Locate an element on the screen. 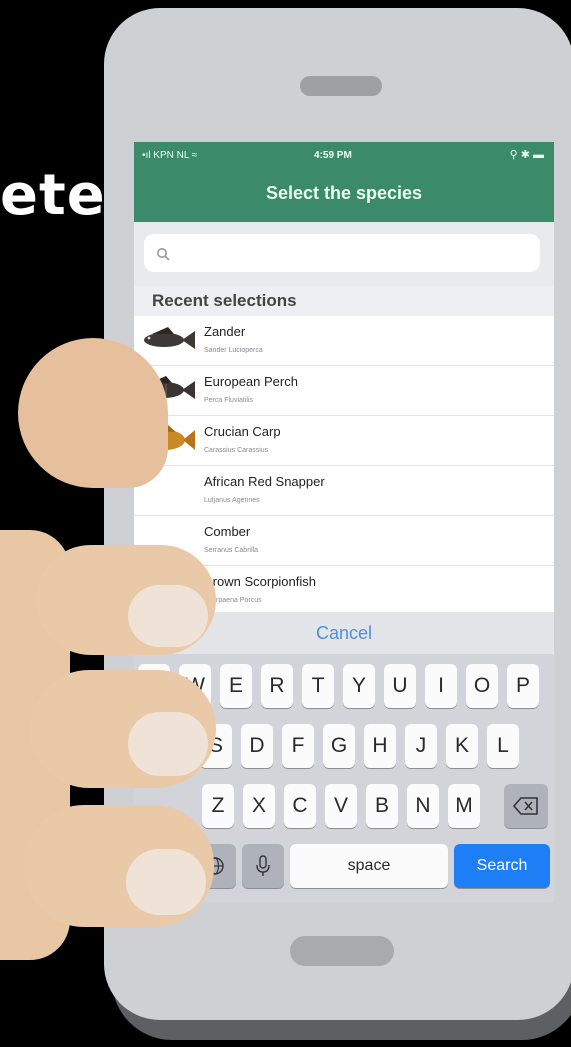 The image size is (571, 1047). hand-finger-index is located at coordinates (126, 600).